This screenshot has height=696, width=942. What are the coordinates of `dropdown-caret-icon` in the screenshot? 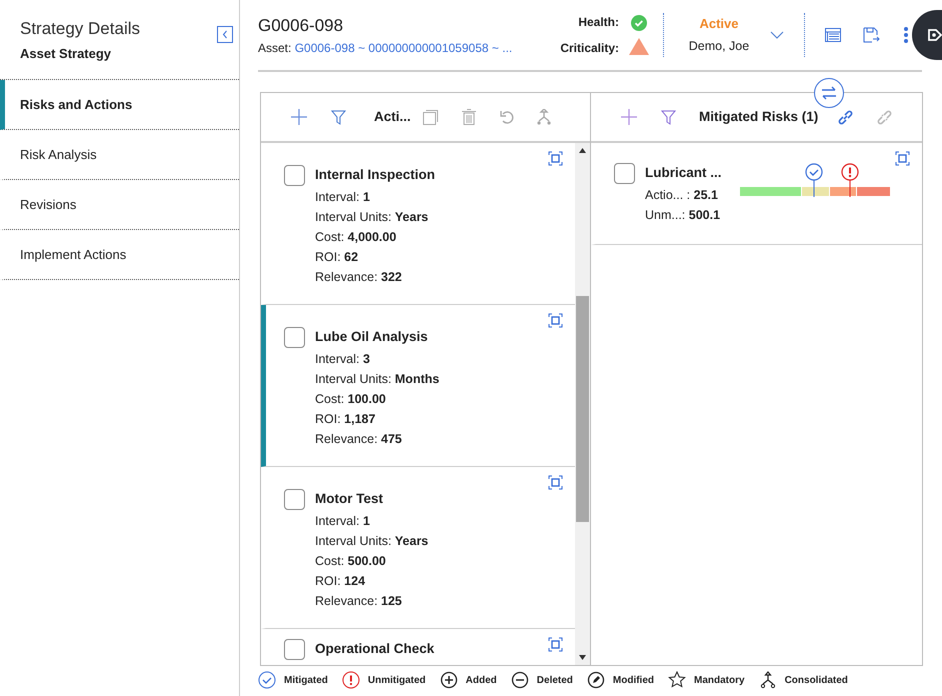 It's located at (777, 35).